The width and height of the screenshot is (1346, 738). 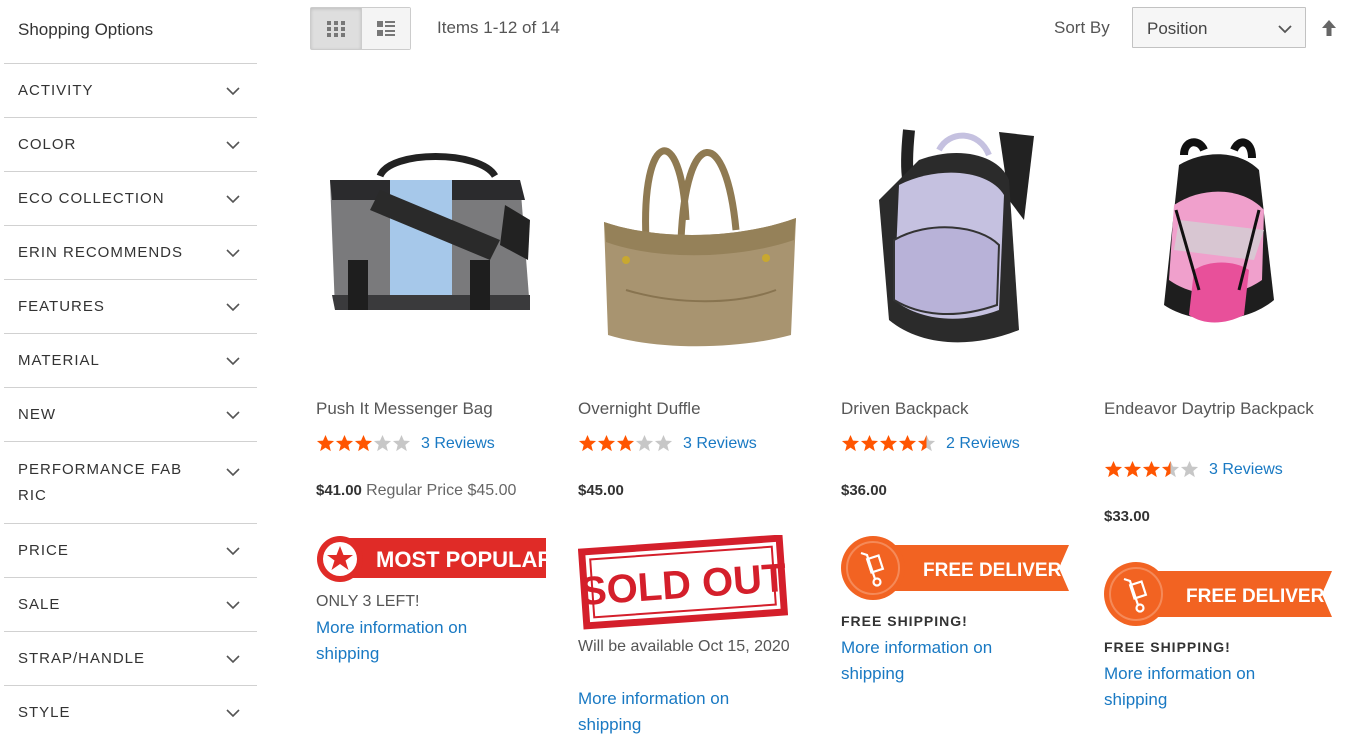 I want to click on final-price: $33.00, so click(x=1127, y=516).